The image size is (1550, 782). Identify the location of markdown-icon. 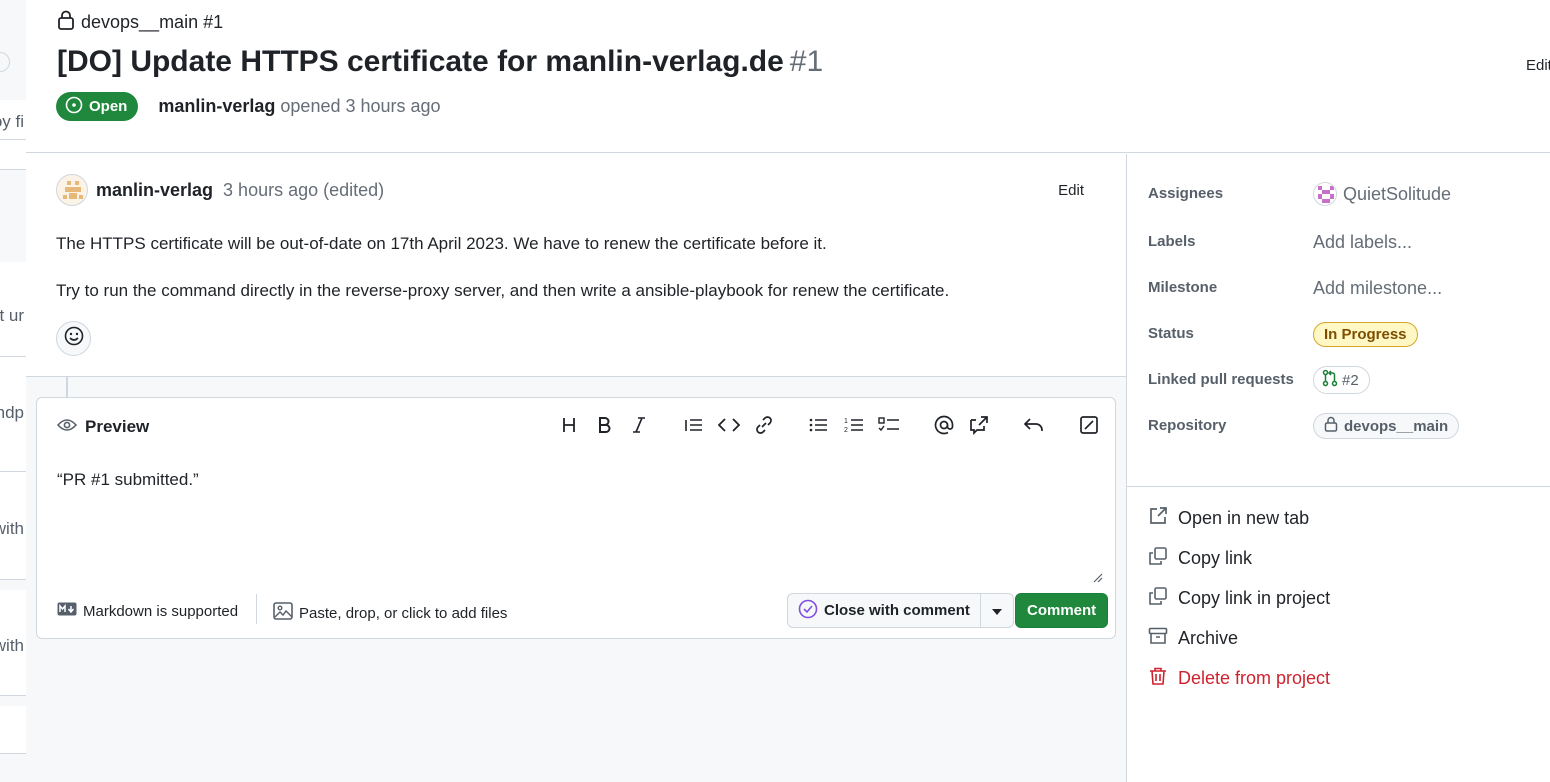
(67, 611).